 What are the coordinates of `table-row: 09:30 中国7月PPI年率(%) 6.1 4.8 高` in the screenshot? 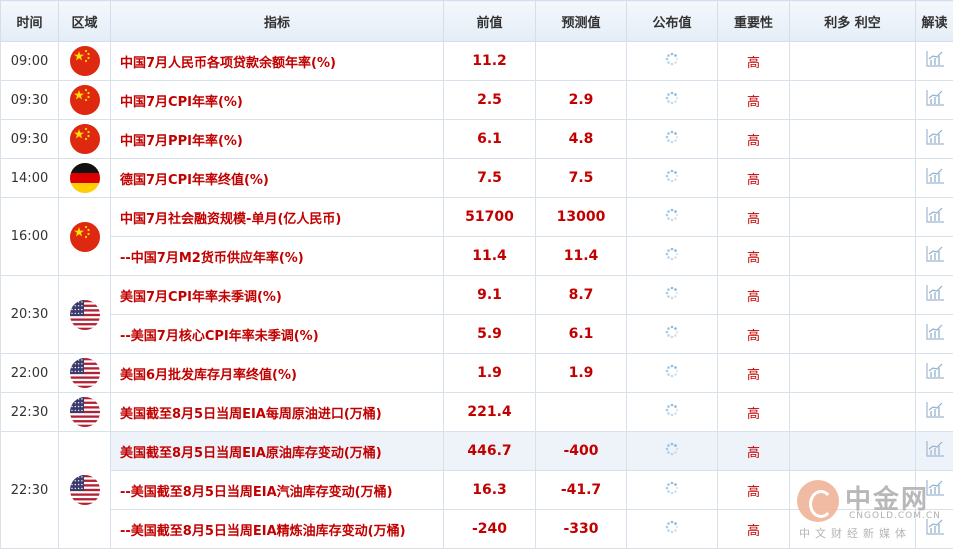 It's located at (476, 139).